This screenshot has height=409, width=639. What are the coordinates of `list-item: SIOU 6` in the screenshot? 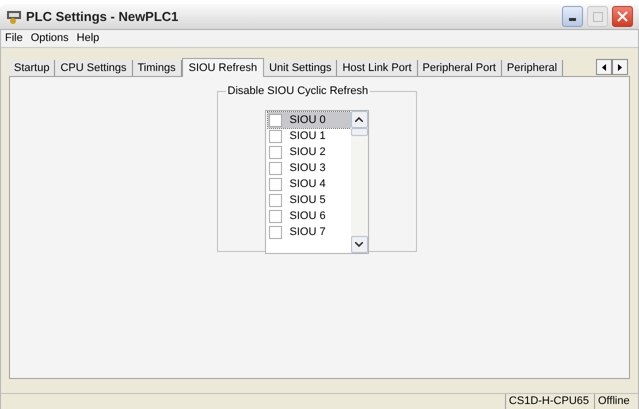 It's located at (309, 216).